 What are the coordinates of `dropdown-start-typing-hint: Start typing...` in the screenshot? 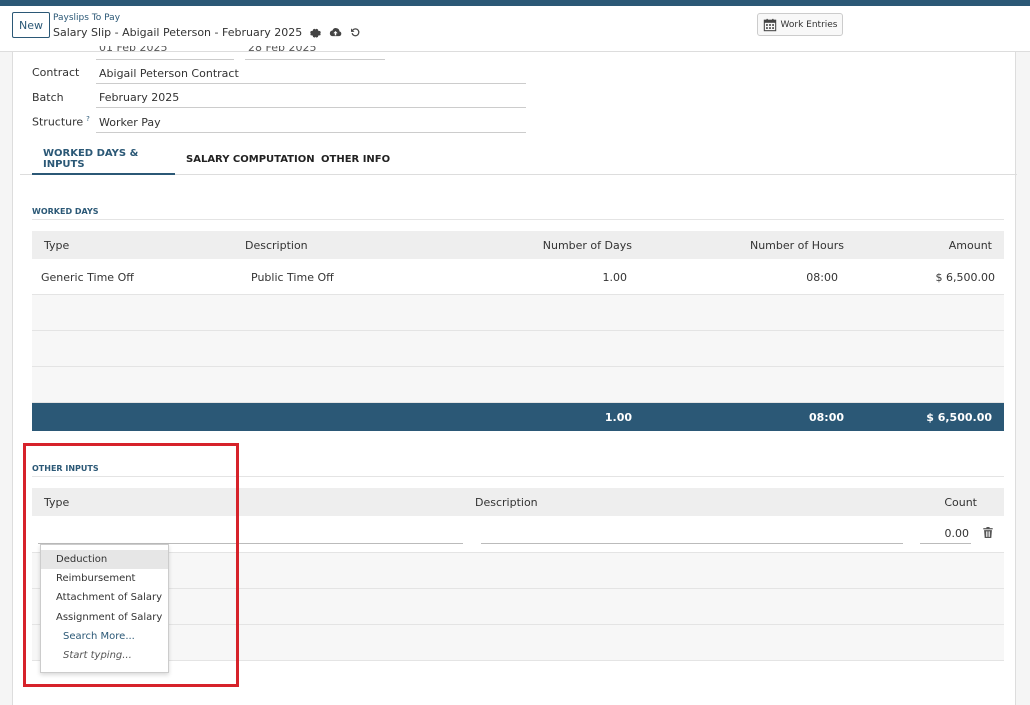 It's located at (97, 655).